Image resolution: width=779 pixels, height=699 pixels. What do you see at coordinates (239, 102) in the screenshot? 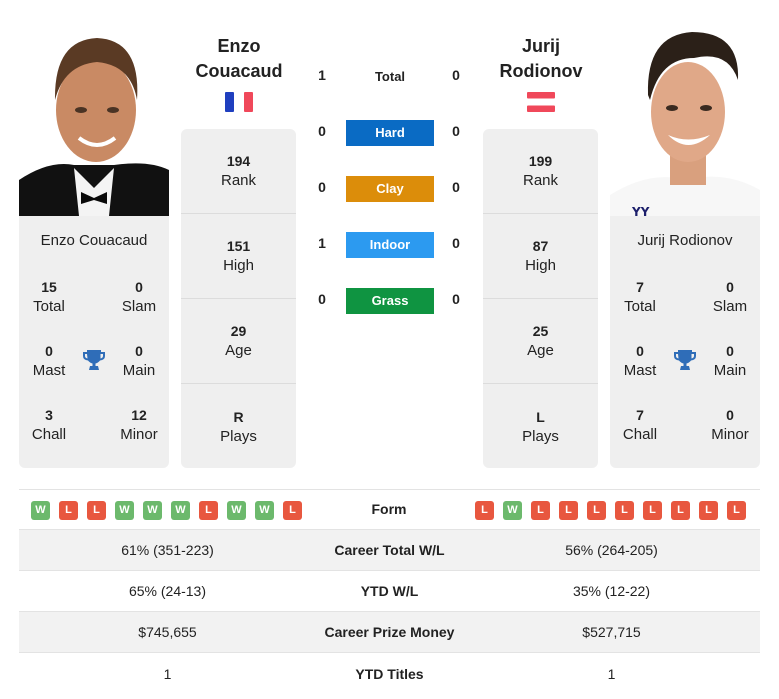
I see `france-flag-icon` at bounding box center [239, 102].